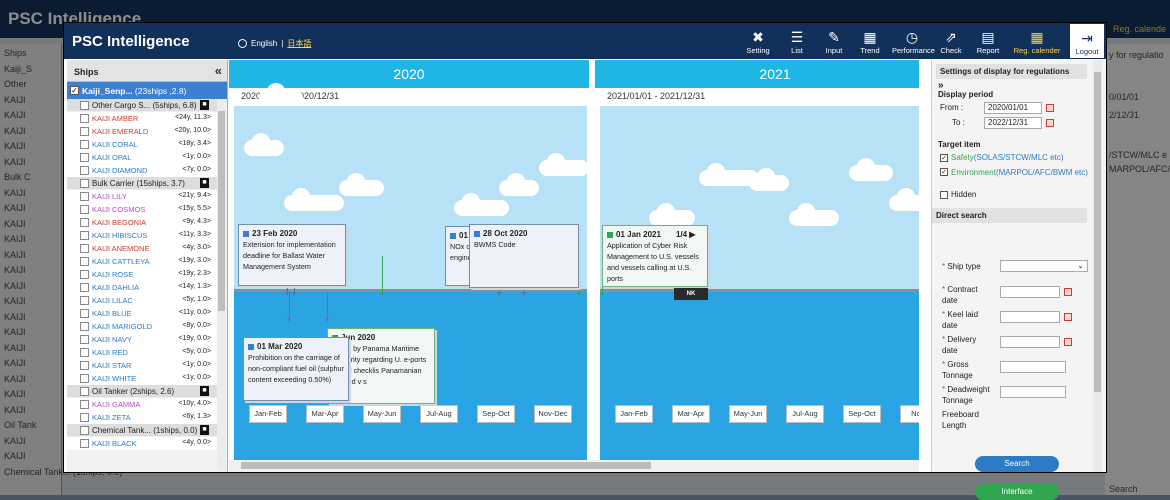 The height and width of the screenshot is (500, 1170). What do you see at coordinates (1097, 266) in the screenshot?
I see `settings-scrollbar` at bounding box center [1097, 266].